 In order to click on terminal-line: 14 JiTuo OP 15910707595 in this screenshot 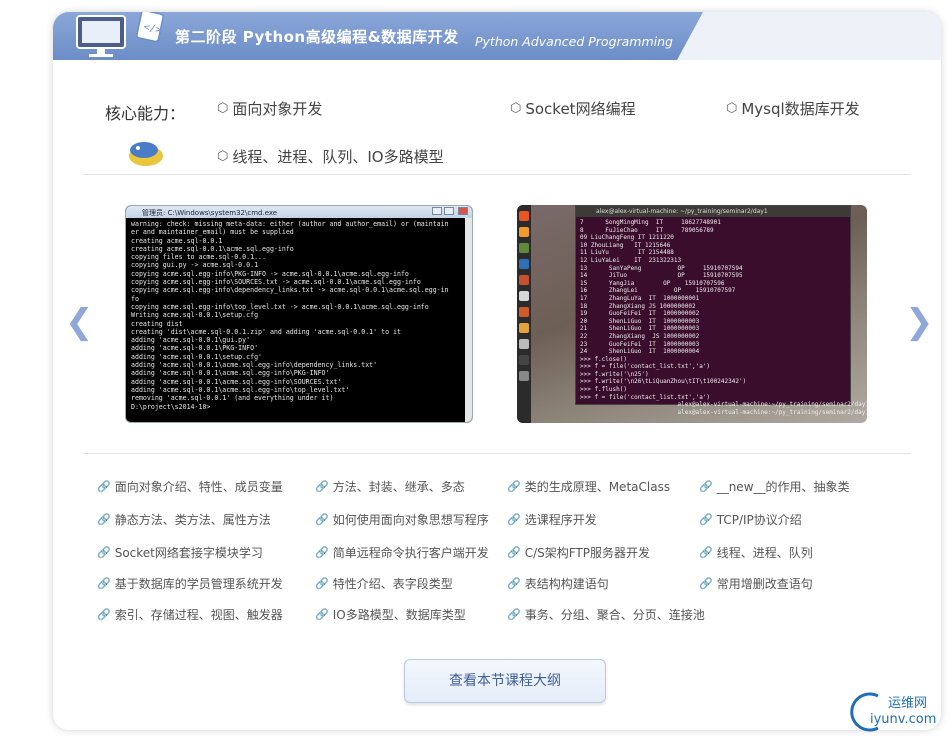, I will do `click(661, 276)`.